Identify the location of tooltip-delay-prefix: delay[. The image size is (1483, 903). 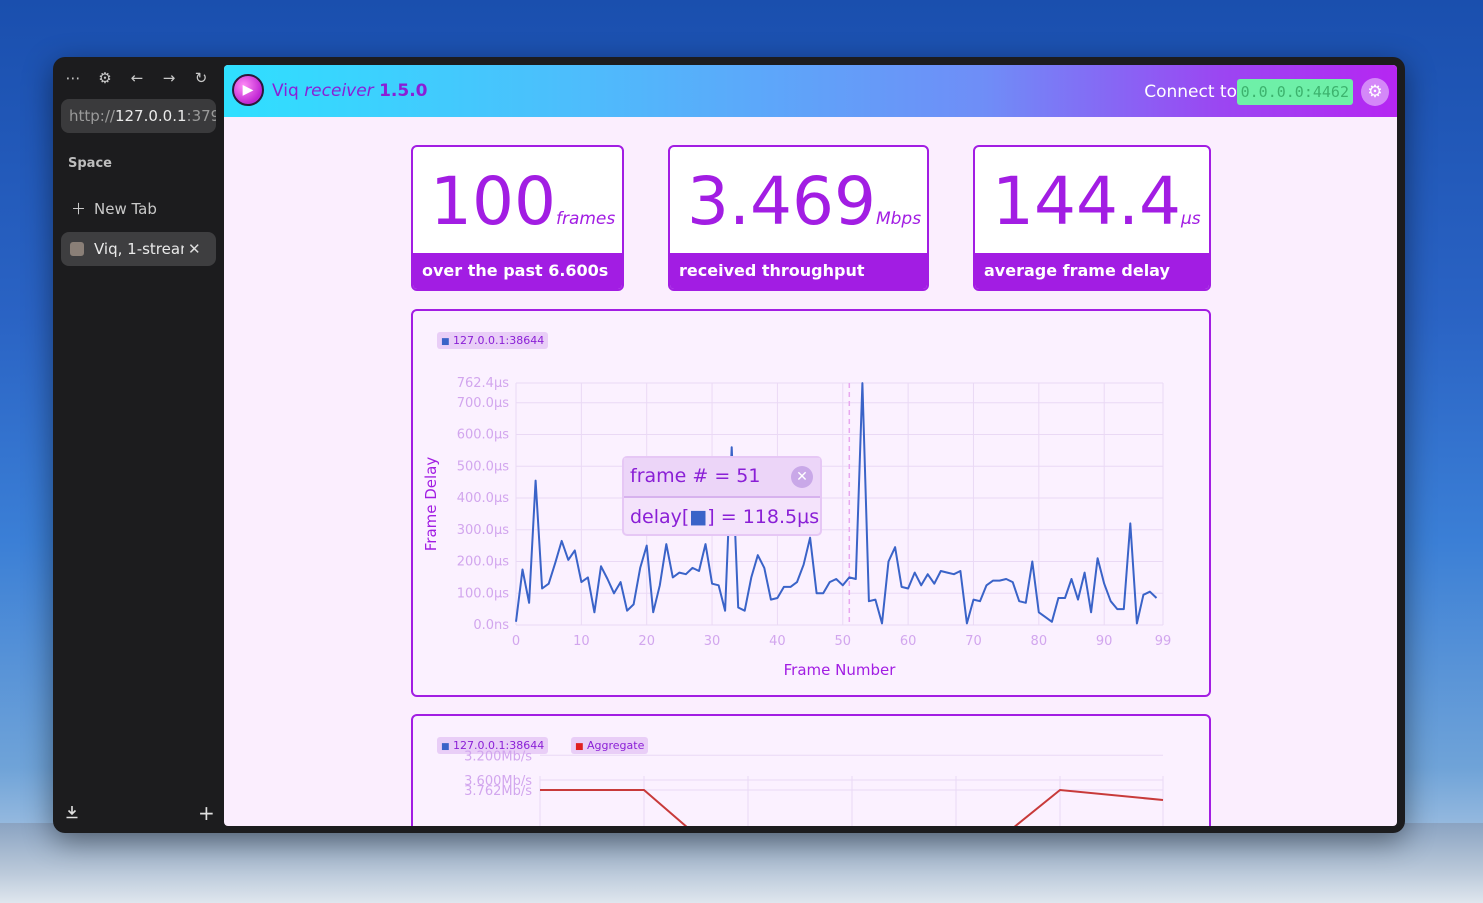
(660, 517).